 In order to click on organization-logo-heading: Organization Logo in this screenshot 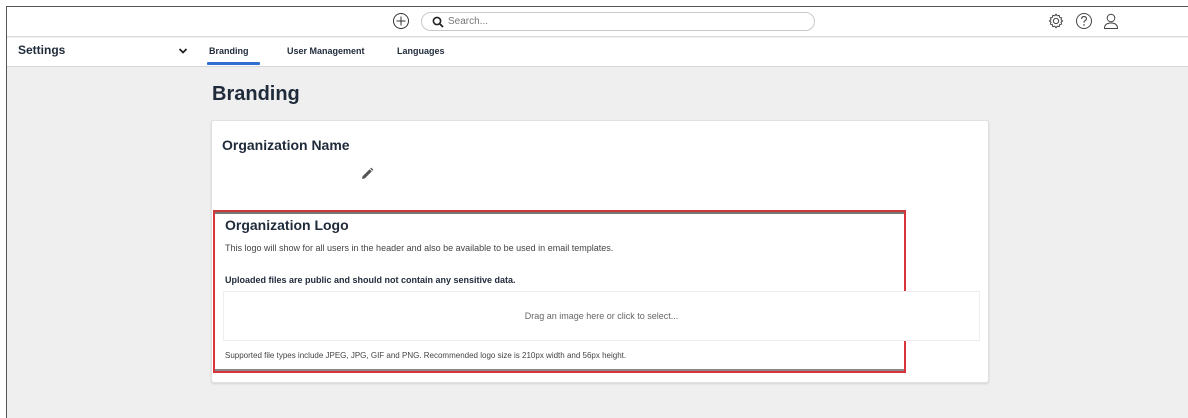, I will do `click(287, 225)`.